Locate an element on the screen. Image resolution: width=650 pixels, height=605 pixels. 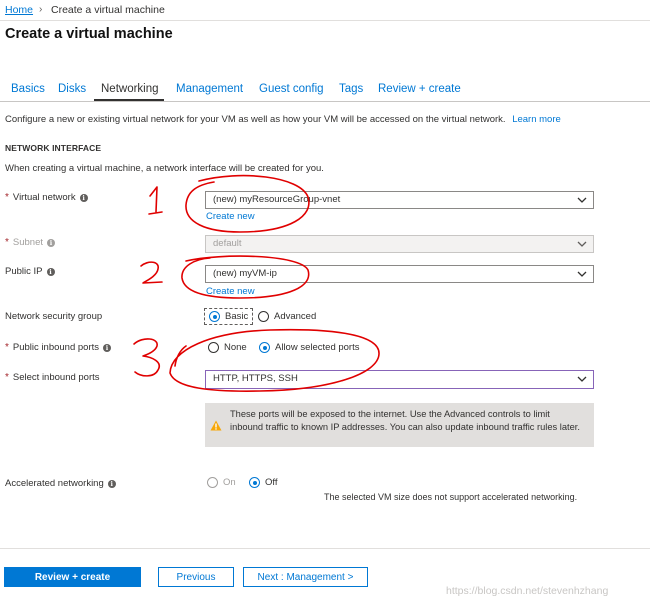
tab-networking: Networking is located at coordinates (130, 89).